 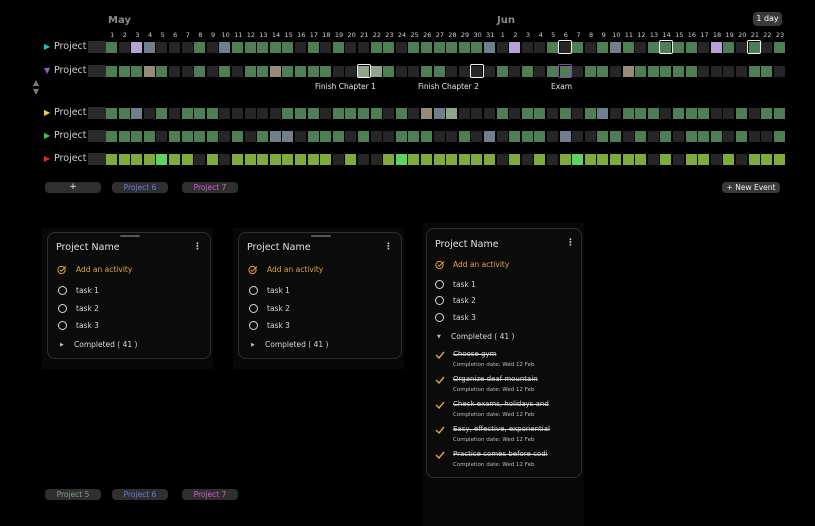 What do you see at coordinates (87, 308) in the screenshot?
I see `task-item: task 2` at bounding box center [87, 308].